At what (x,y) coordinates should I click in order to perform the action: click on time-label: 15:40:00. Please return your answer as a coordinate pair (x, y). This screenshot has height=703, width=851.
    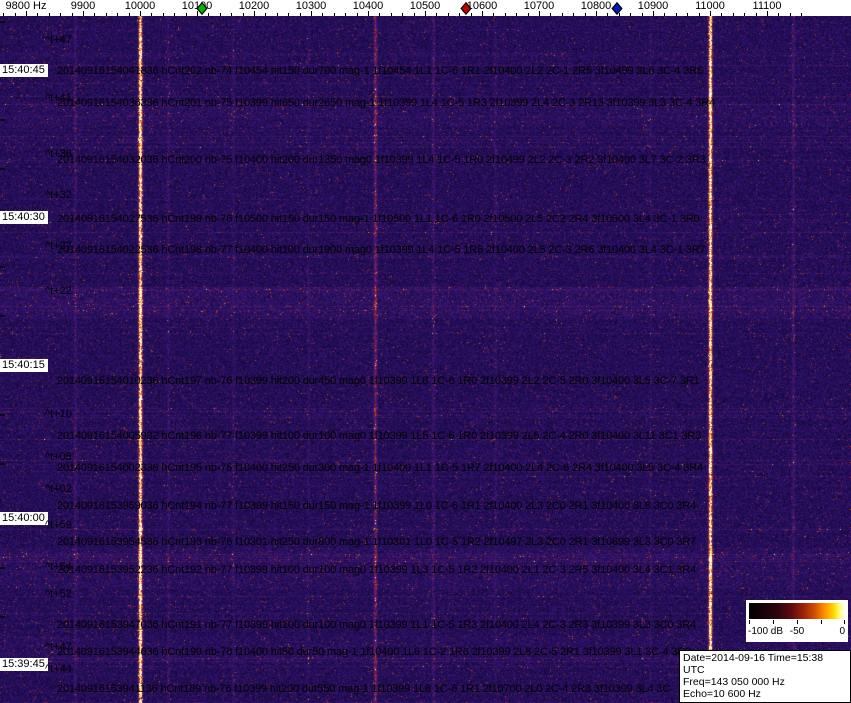
    Looking at the image, I should click on (24, 518).